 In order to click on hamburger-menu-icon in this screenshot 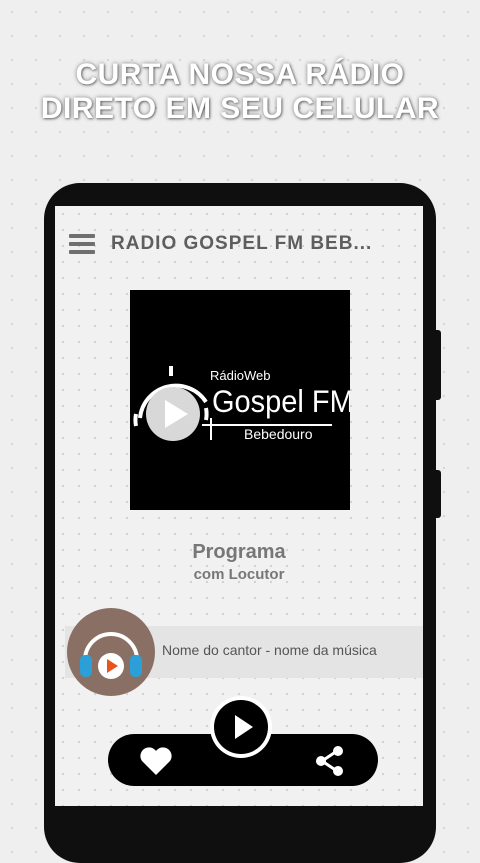, I will do `click(82, 244)`.